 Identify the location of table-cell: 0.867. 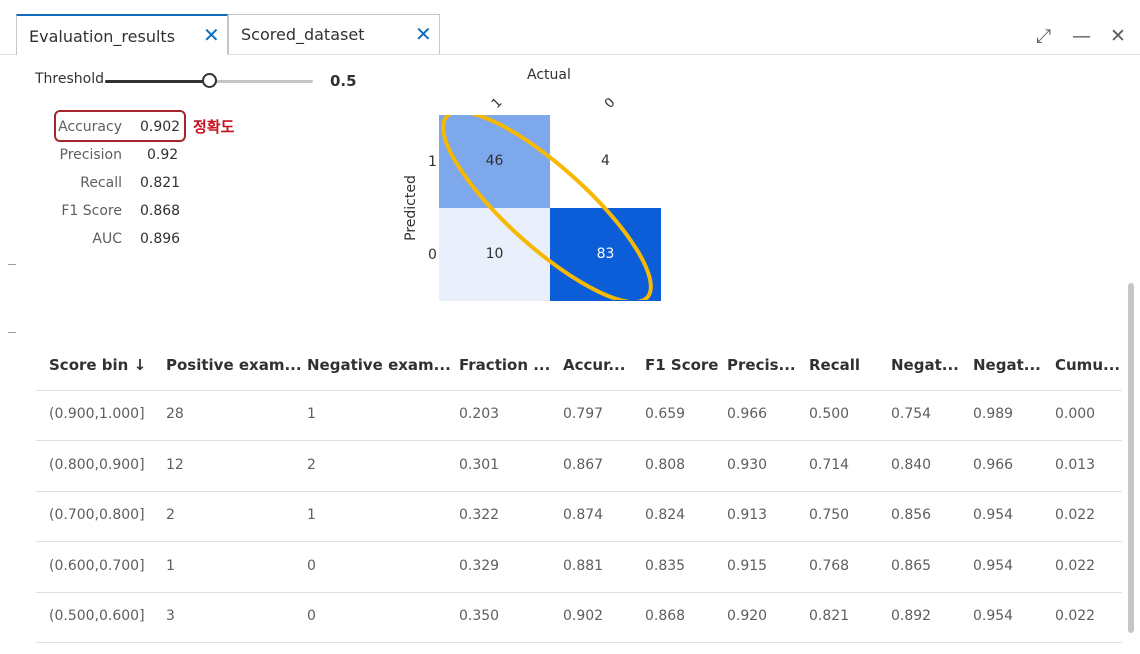
(583, 464).